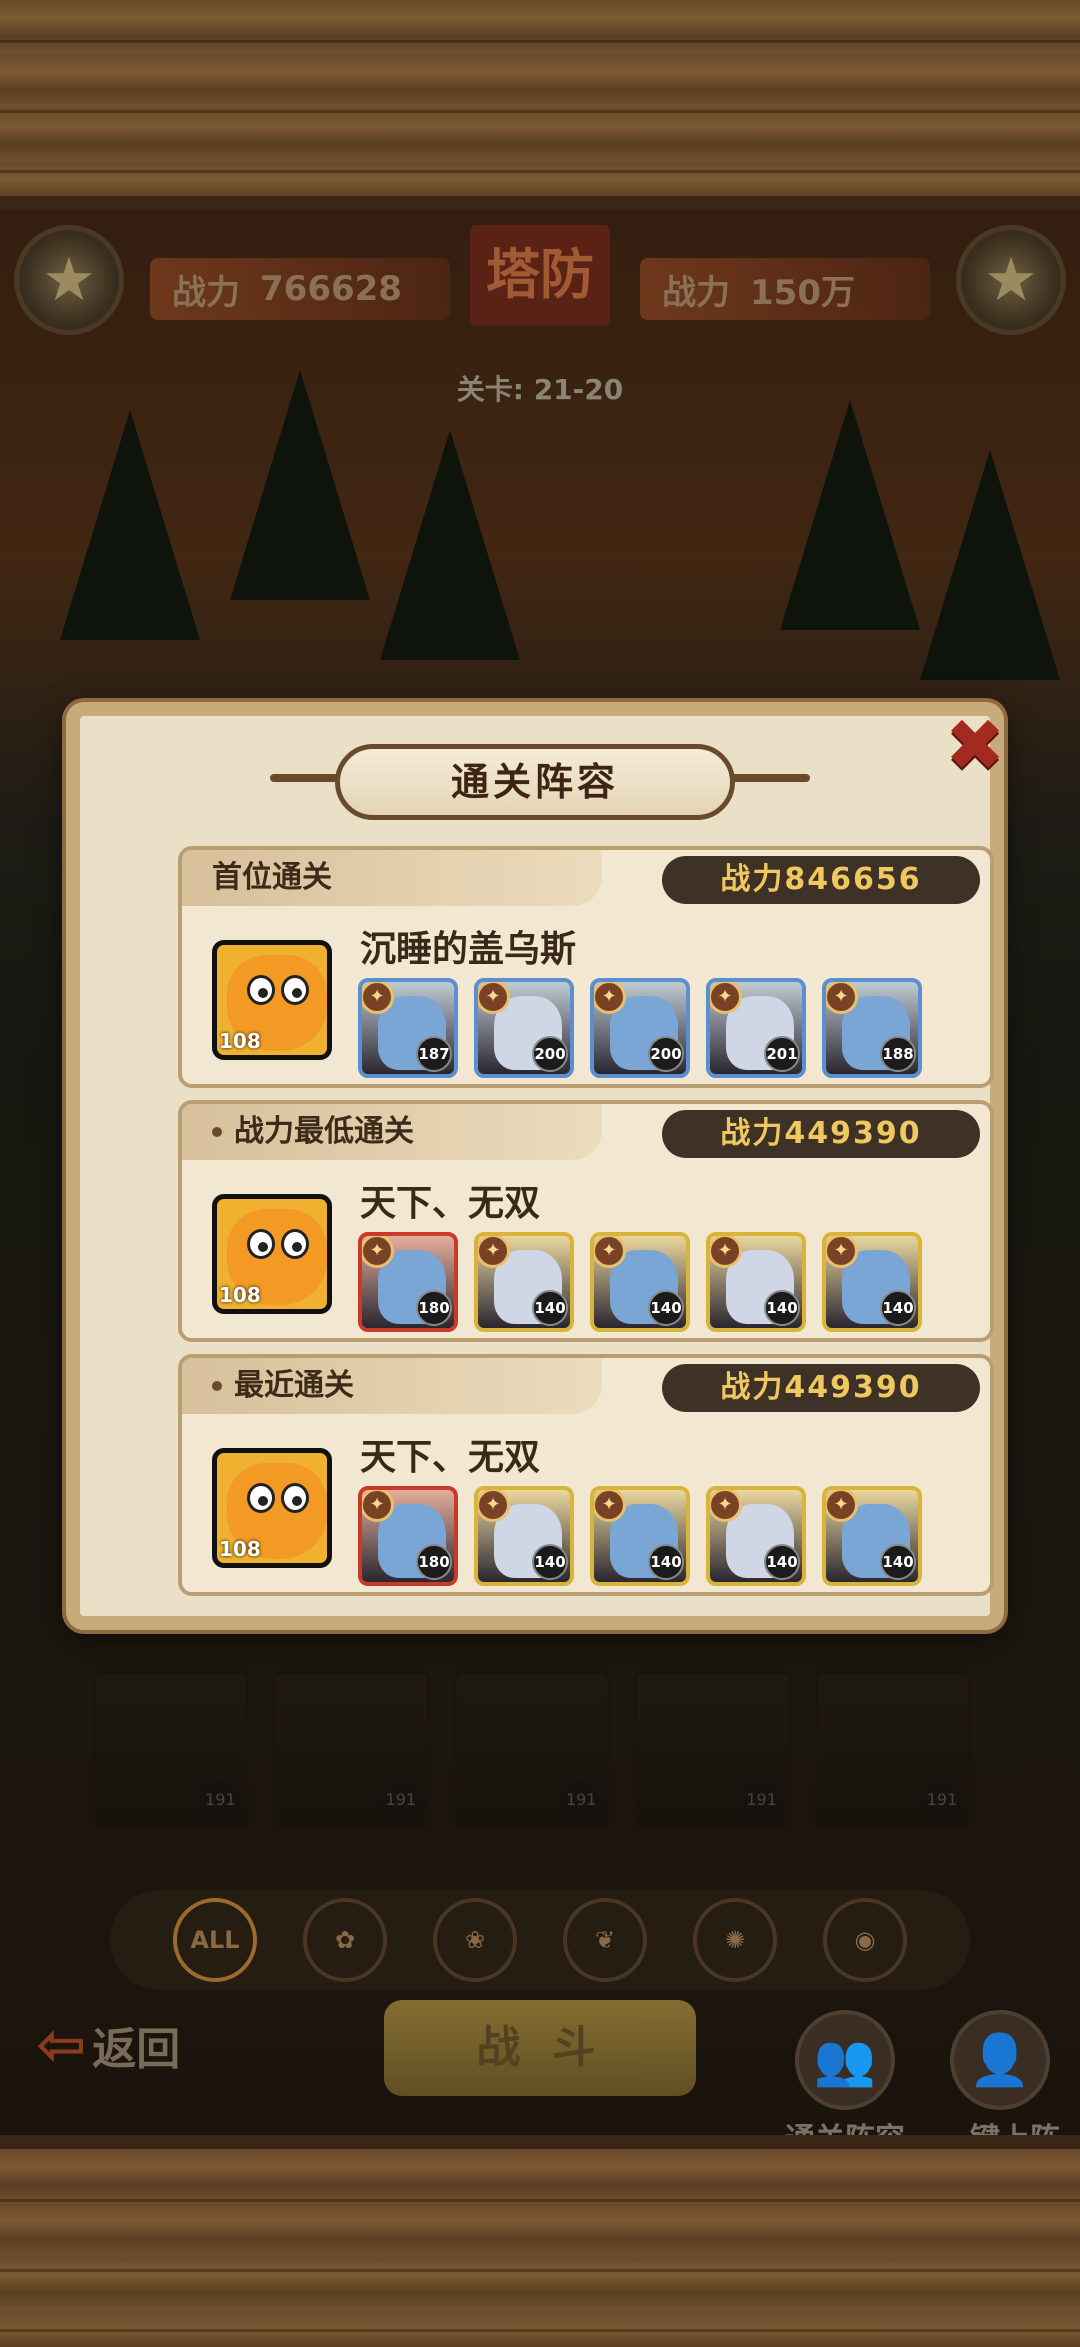  Describe the element at coordinates (535, 782) in the screenshot. I see `dialog-title: 通关阵容` at that location.